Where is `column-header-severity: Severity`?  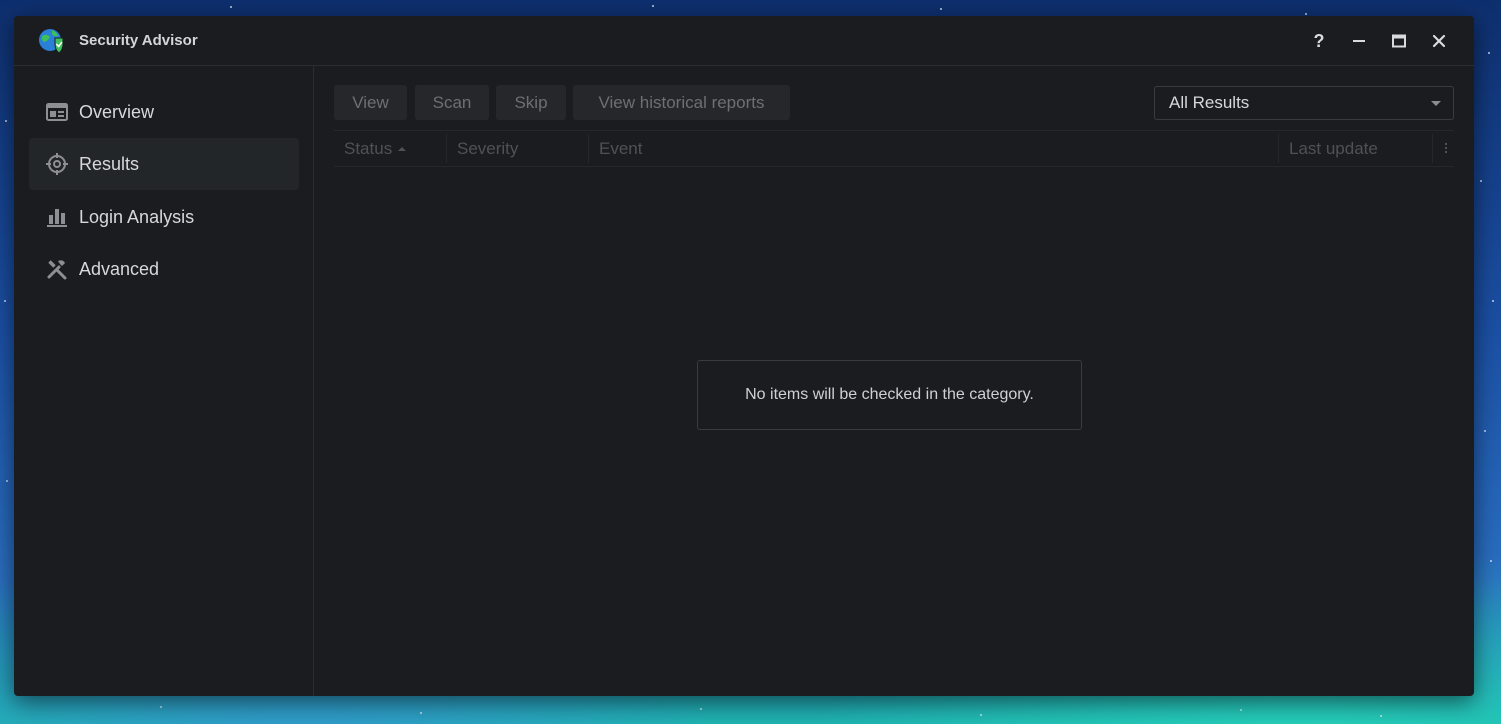
column-header-severity: Severity is located at coordinates (517, 148).